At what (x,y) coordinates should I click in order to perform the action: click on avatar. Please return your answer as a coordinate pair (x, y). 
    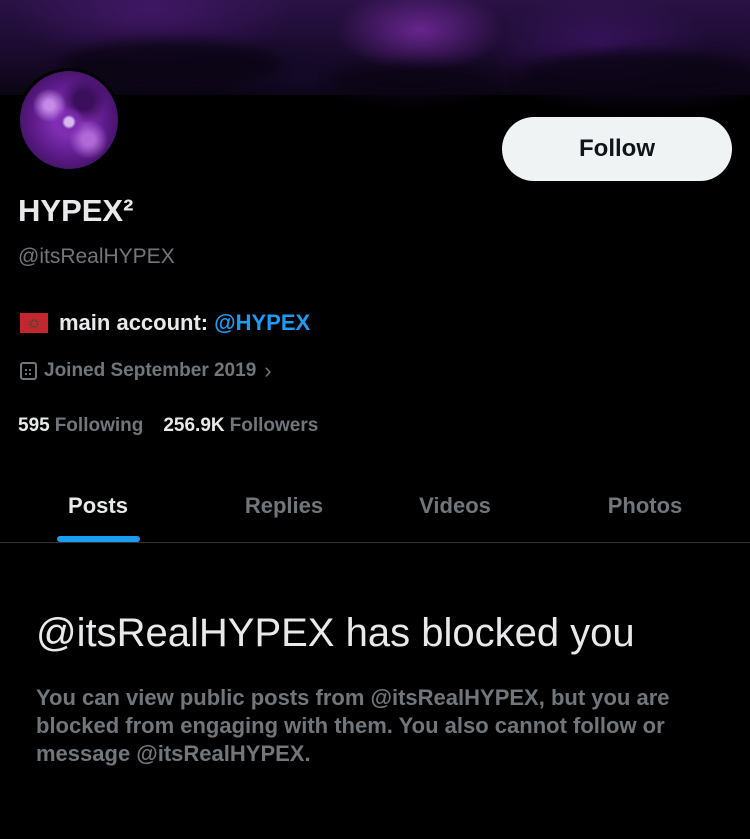
    Looking at the image, I should click on (69, 120).